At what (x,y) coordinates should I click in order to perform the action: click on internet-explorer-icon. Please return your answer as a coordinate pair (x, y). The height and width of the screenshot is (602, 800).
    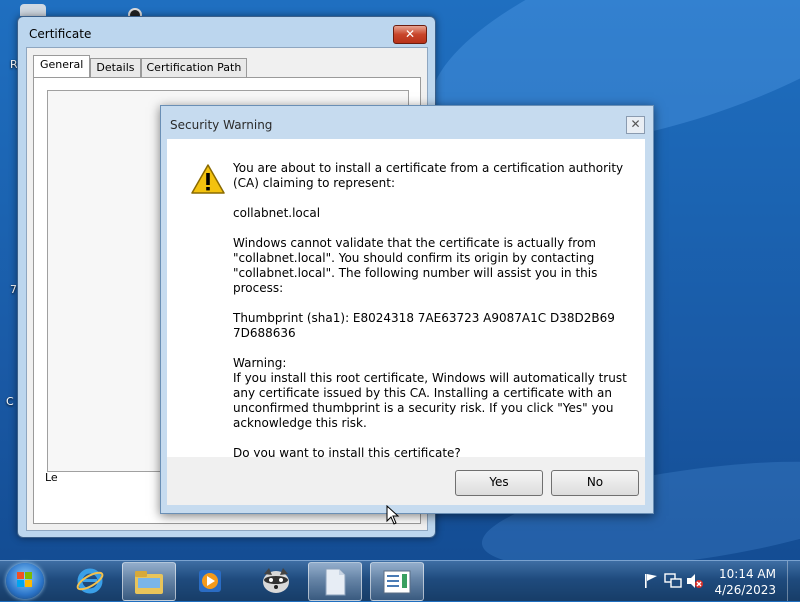
    Looking at the image, I should click on (90, 580).